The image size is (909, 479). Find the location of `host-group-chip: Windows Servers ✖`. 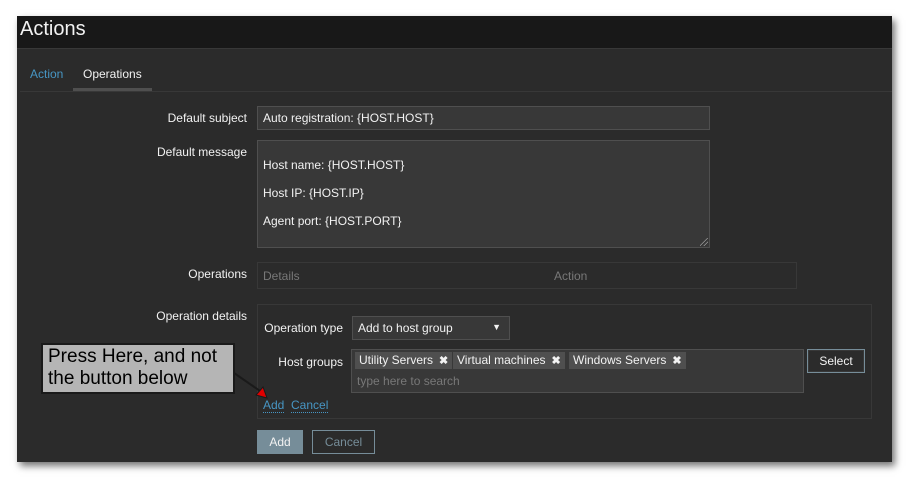

host-group-chip: Windows Servers ✖ is located at coordinates (627, 360).